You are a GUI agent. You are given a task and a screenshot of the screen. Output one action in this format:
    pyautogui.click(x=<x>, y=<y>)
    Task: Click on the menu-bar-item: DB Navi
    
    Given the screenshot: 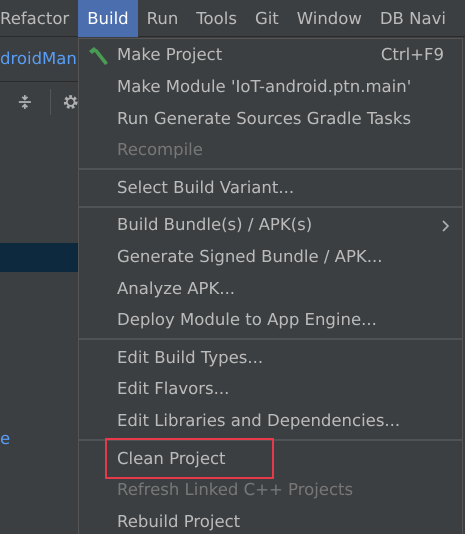 What is the action you would take?
    pyautogui.click(x=412, y=18)
    